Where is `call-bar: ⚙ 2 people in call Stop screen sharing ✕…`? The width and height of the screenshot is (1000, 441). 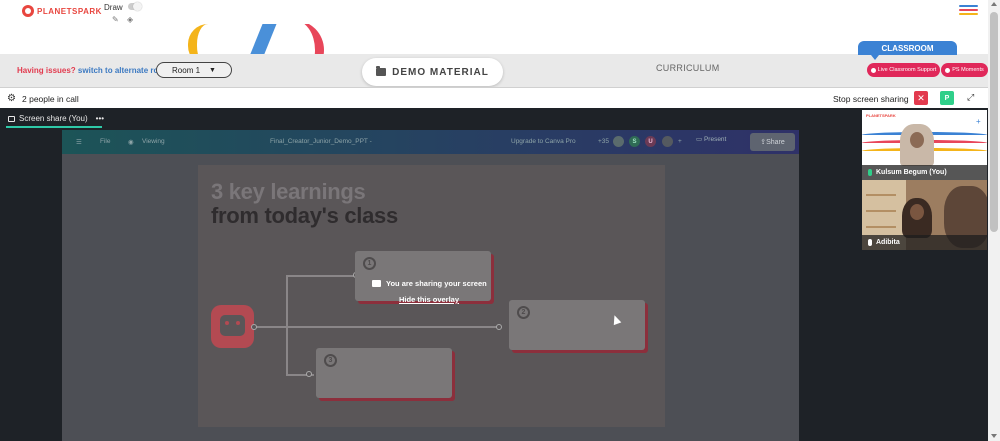 call-bar: ⚙ 2 people in call Stop screen sharing ✕… is located at coordinates (494, 97).